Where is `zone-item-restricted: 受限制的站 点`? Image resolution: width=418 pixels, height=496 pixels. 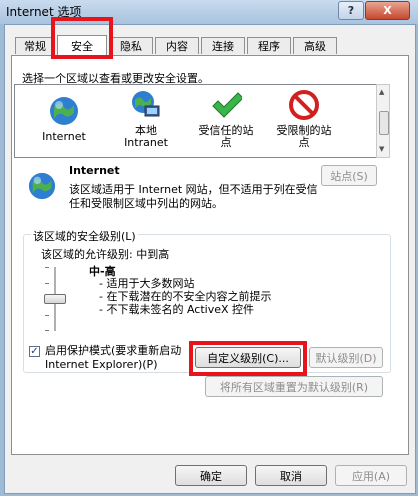
zone-item-restricted: 受限制的站 点 is located at coordinates (304, 119).